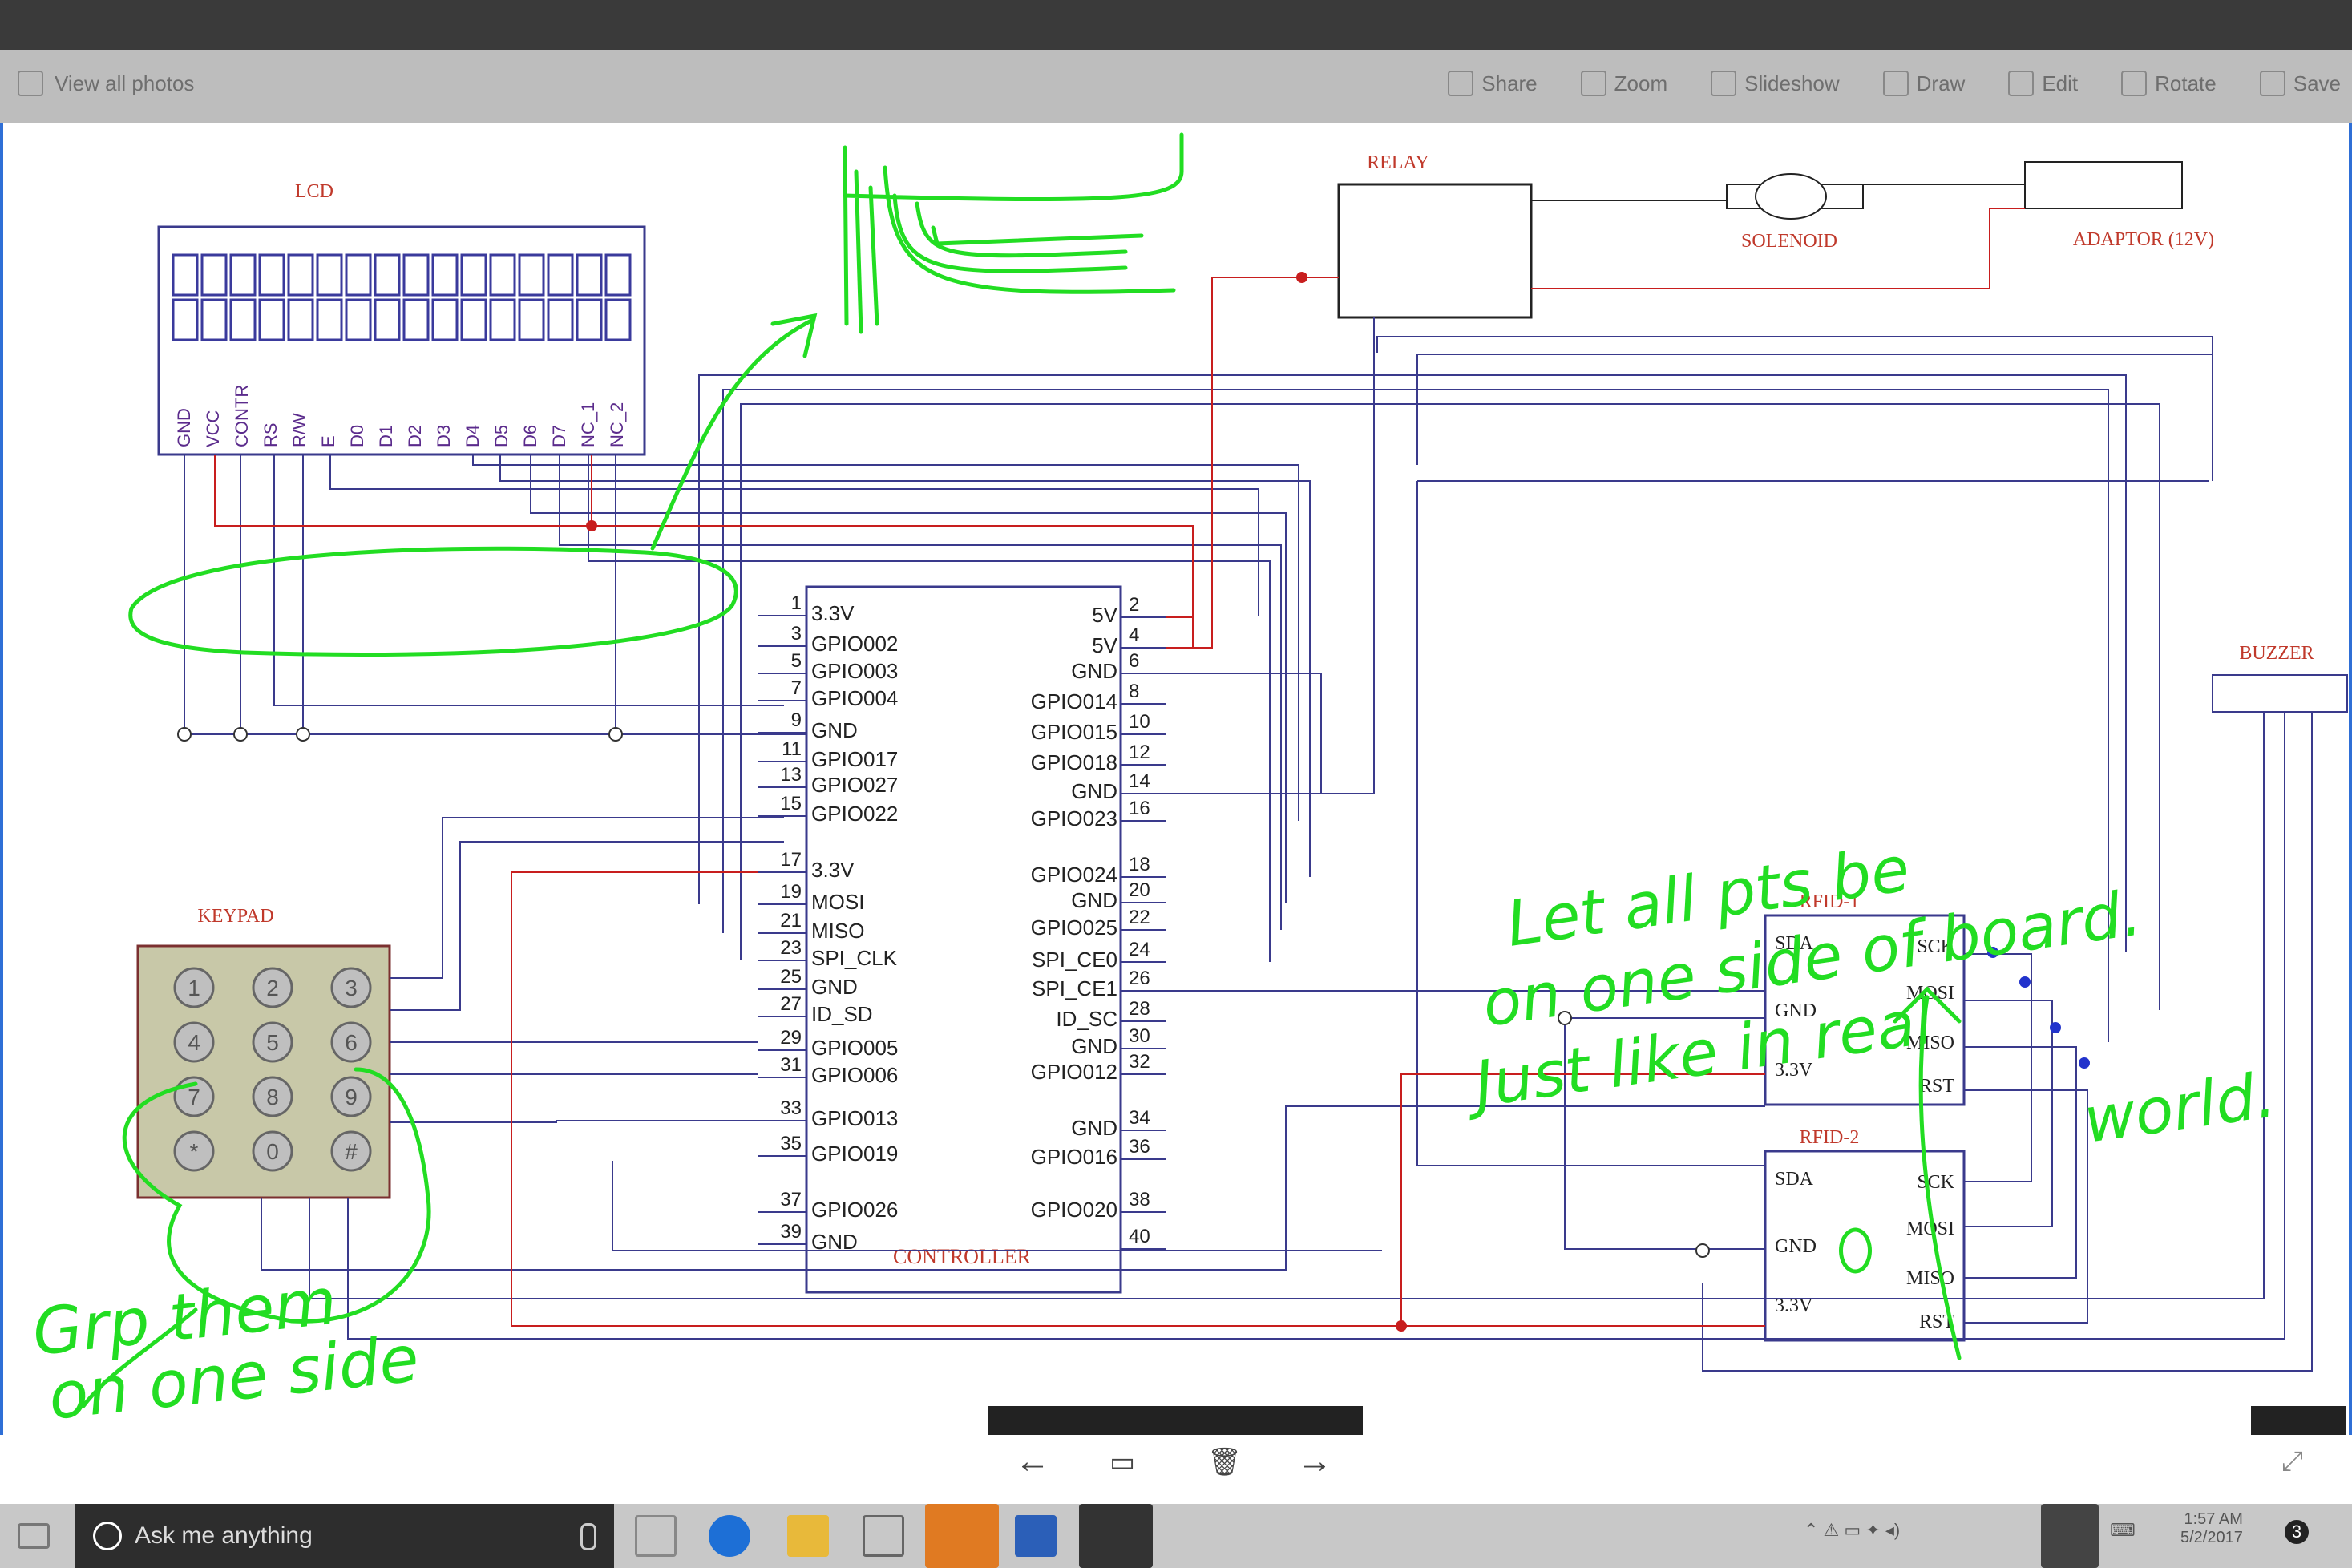 The width and height of the screenshot is (2352, 1568). What do you see at coordinates (837, 931) in the screenshot?
I see `controller-pin-label: MISO` at bounding box center [837, 931].